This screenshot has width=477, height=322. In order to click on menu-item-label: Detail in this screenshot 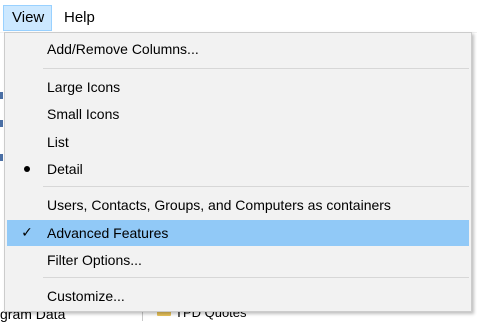, I will do `click(65, 169)`.